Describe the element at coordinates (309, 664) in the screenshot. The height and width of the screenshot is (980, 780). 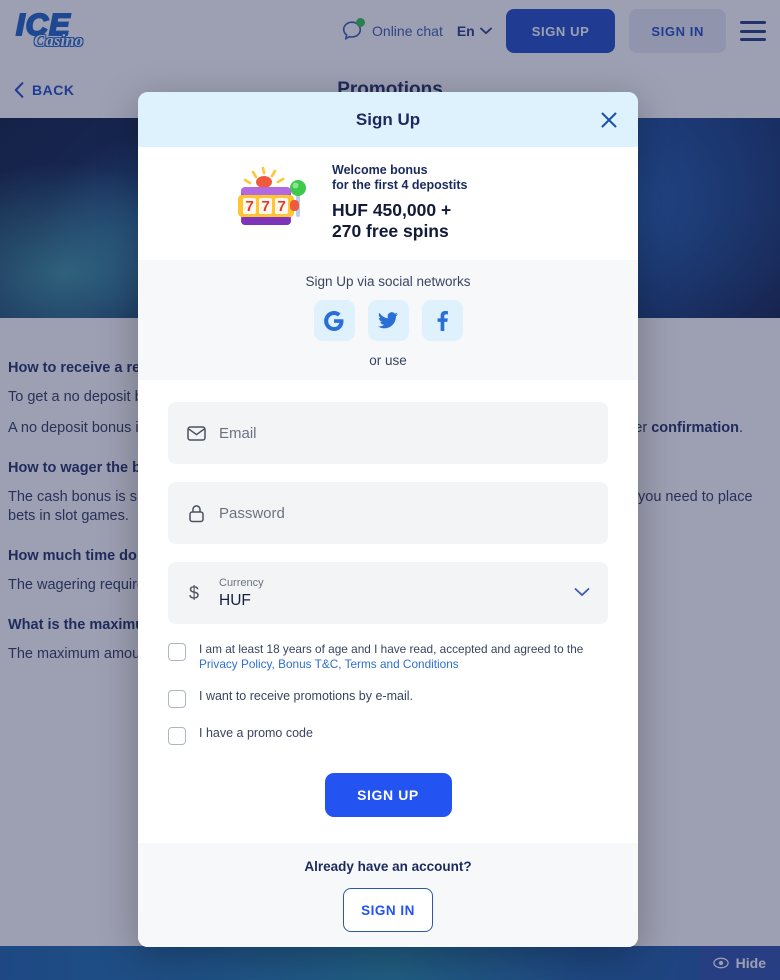
I see `bonus-tc-link: Bonus T&C,` at that location.